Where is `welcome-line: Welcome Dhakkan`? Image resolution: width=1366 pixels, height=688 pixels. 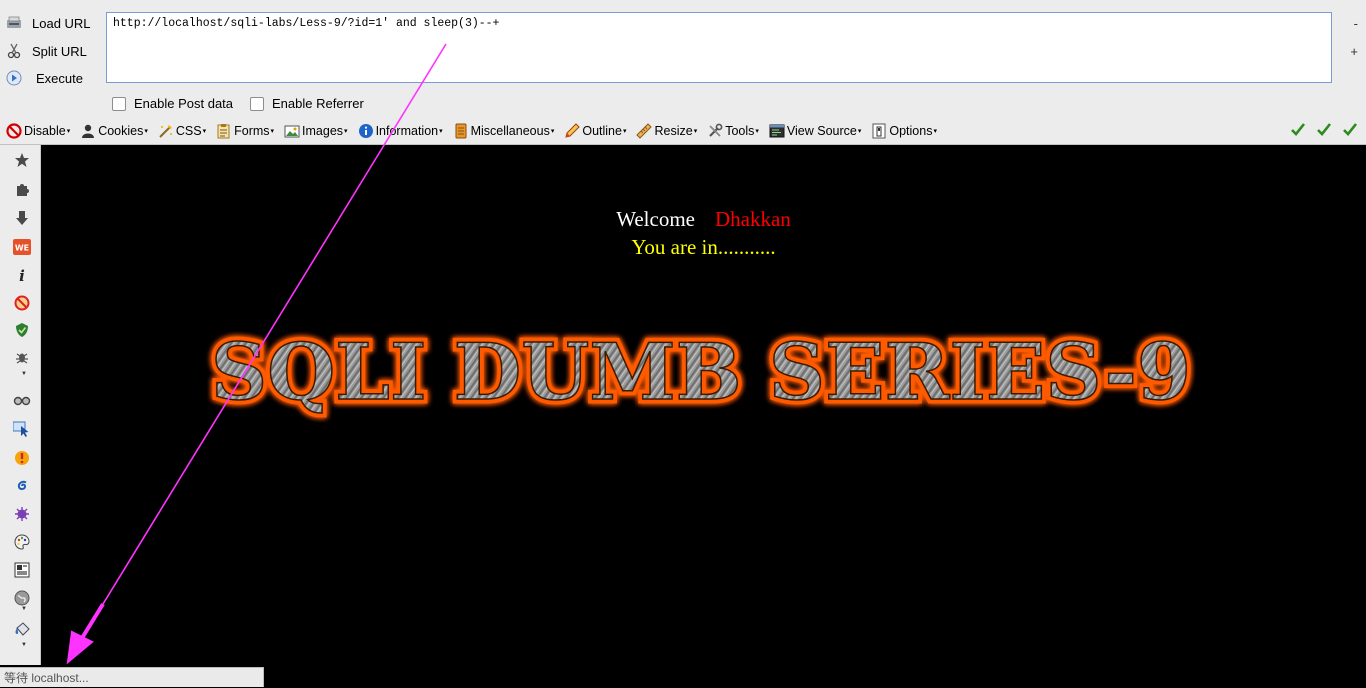 welcome-line: Welcome Dhakkan is located at coordinates (703, 219).